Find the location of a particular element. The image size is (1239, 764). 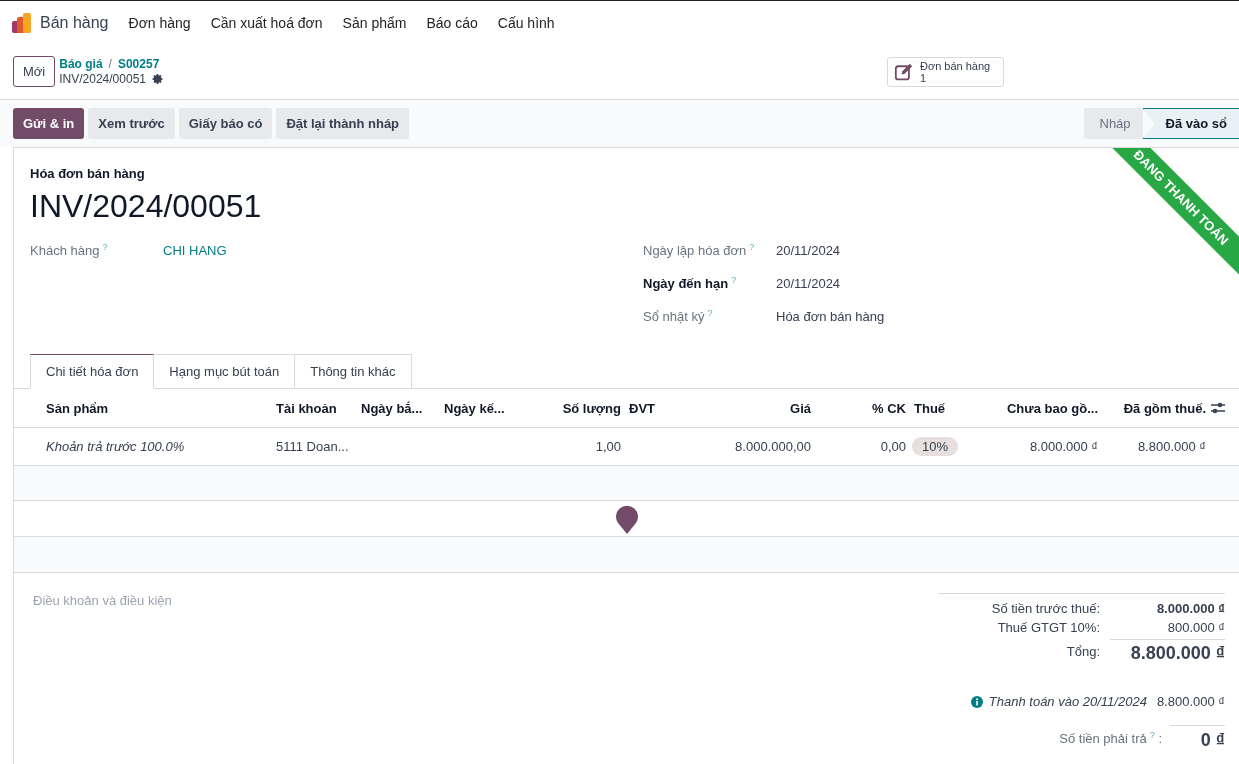

invoice-title: INV/2024/00051 is located at coordinates (146, 206).